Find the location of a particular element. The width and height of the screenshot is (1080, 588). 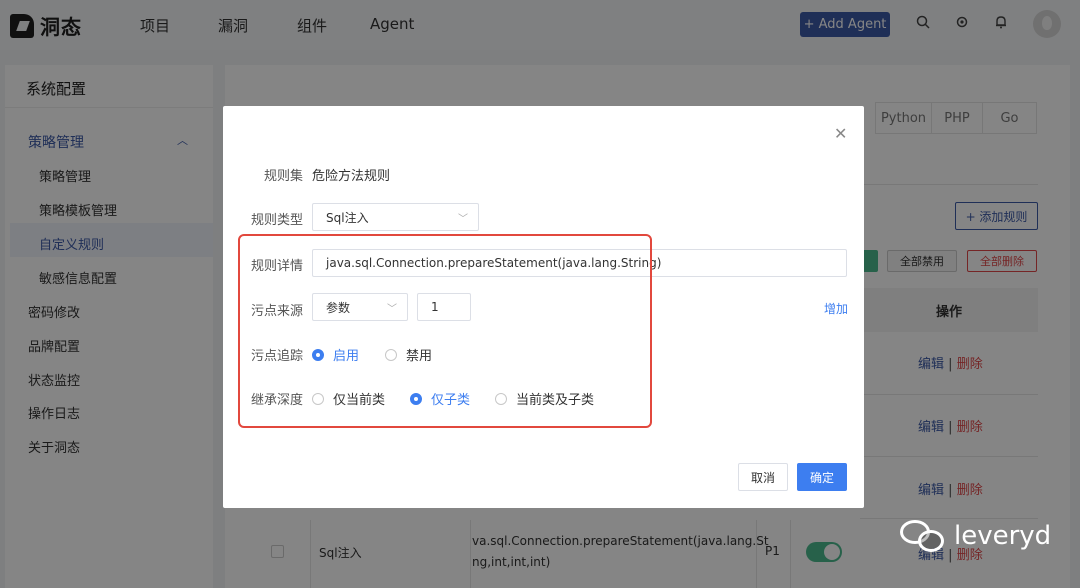

add-source-link: 增加 is located at coordinates (836, 308).